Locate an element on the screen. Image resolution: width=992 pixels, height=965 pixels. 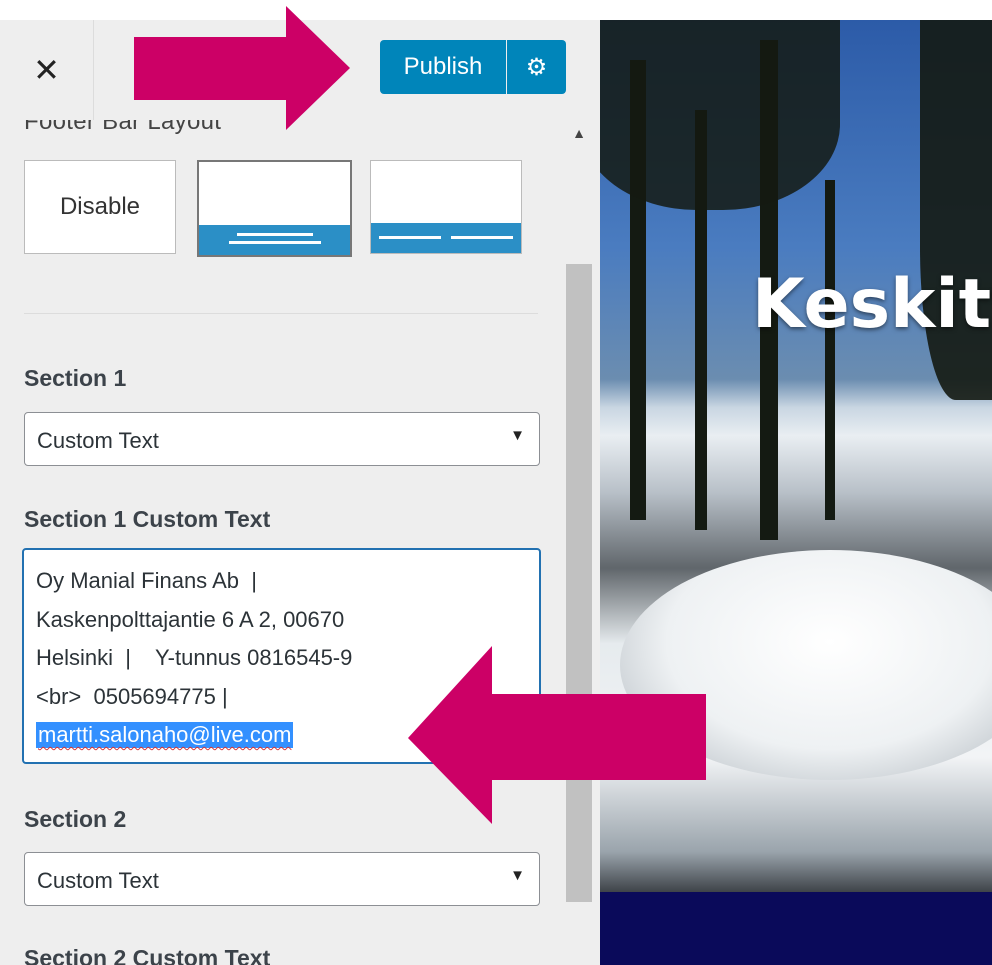
site-footer-bar is located at coordinates (796, 928).